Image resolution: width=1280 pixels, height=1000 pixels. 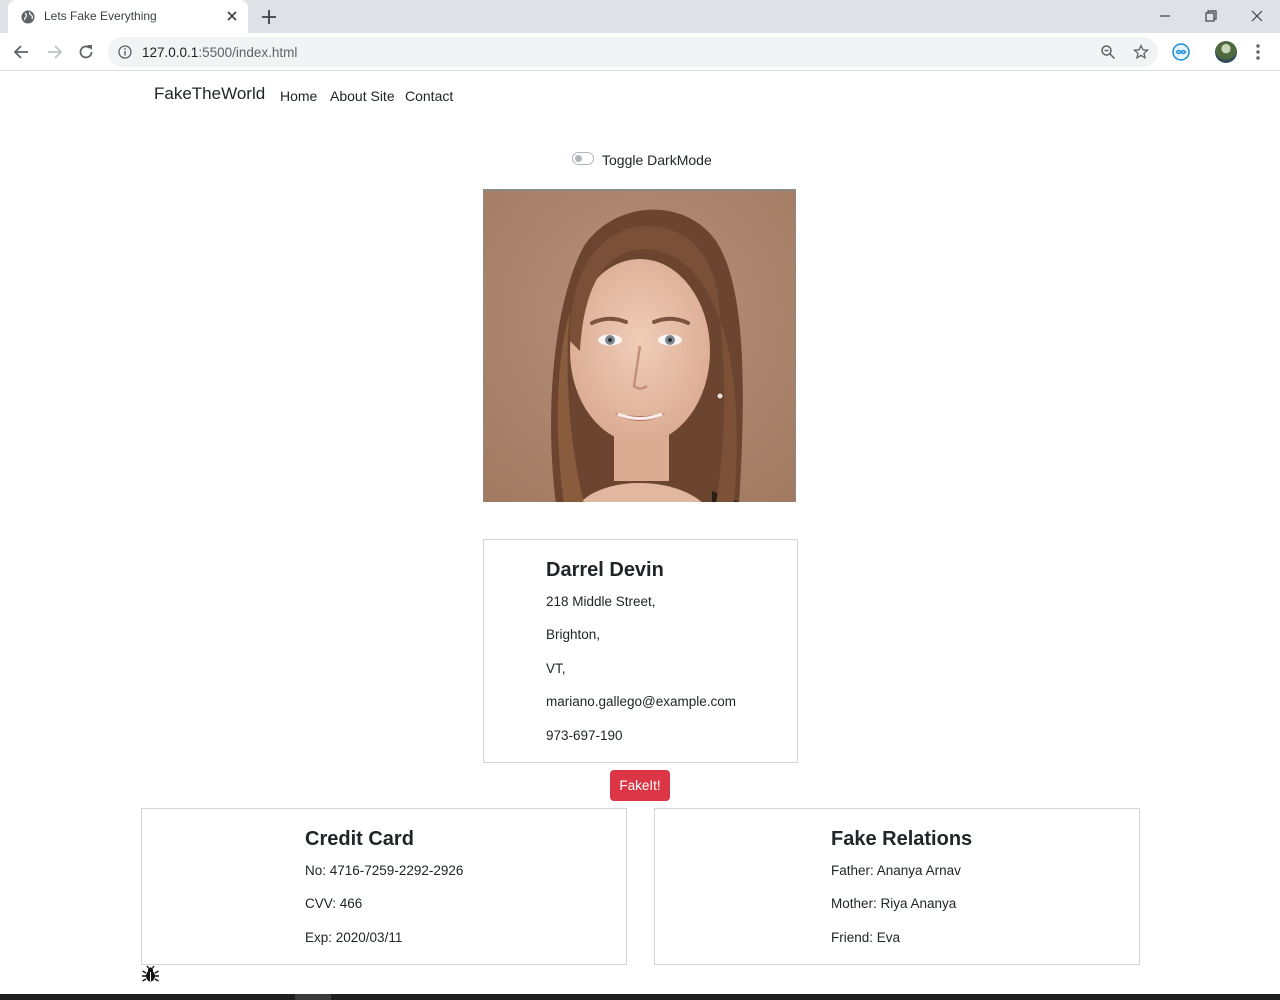 What do you see at coordinates (429, 96) in the screenshot?
I see `nav-link-contact: Contact` at bounding box center [429, 96].